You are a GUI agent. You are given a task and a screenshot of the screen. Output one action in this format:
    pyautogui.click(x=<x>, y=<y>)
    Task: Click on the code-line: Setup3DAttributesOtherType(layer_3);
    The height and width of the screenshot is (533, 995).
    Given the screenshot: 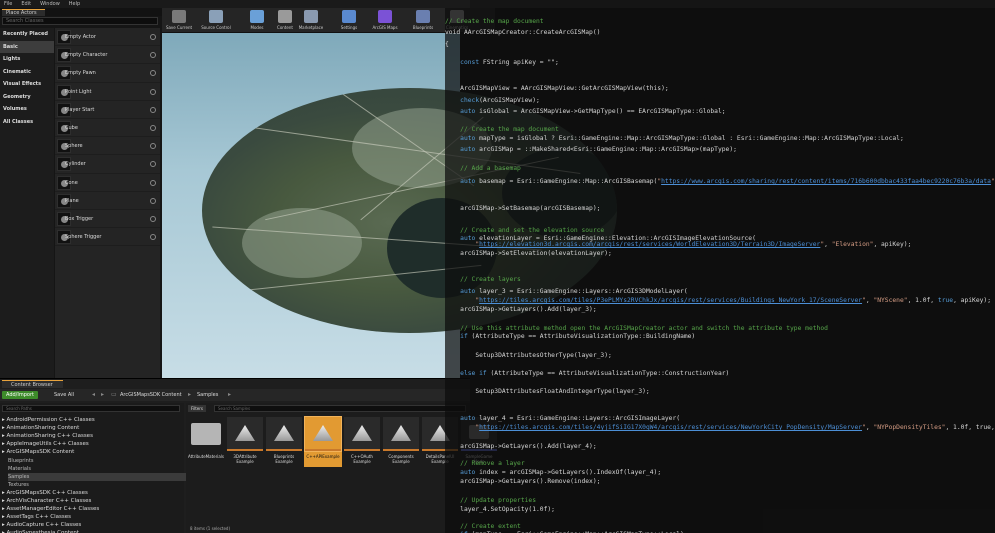 What is the action you would take?
    pyautogui.click(x=528, y=355)
    